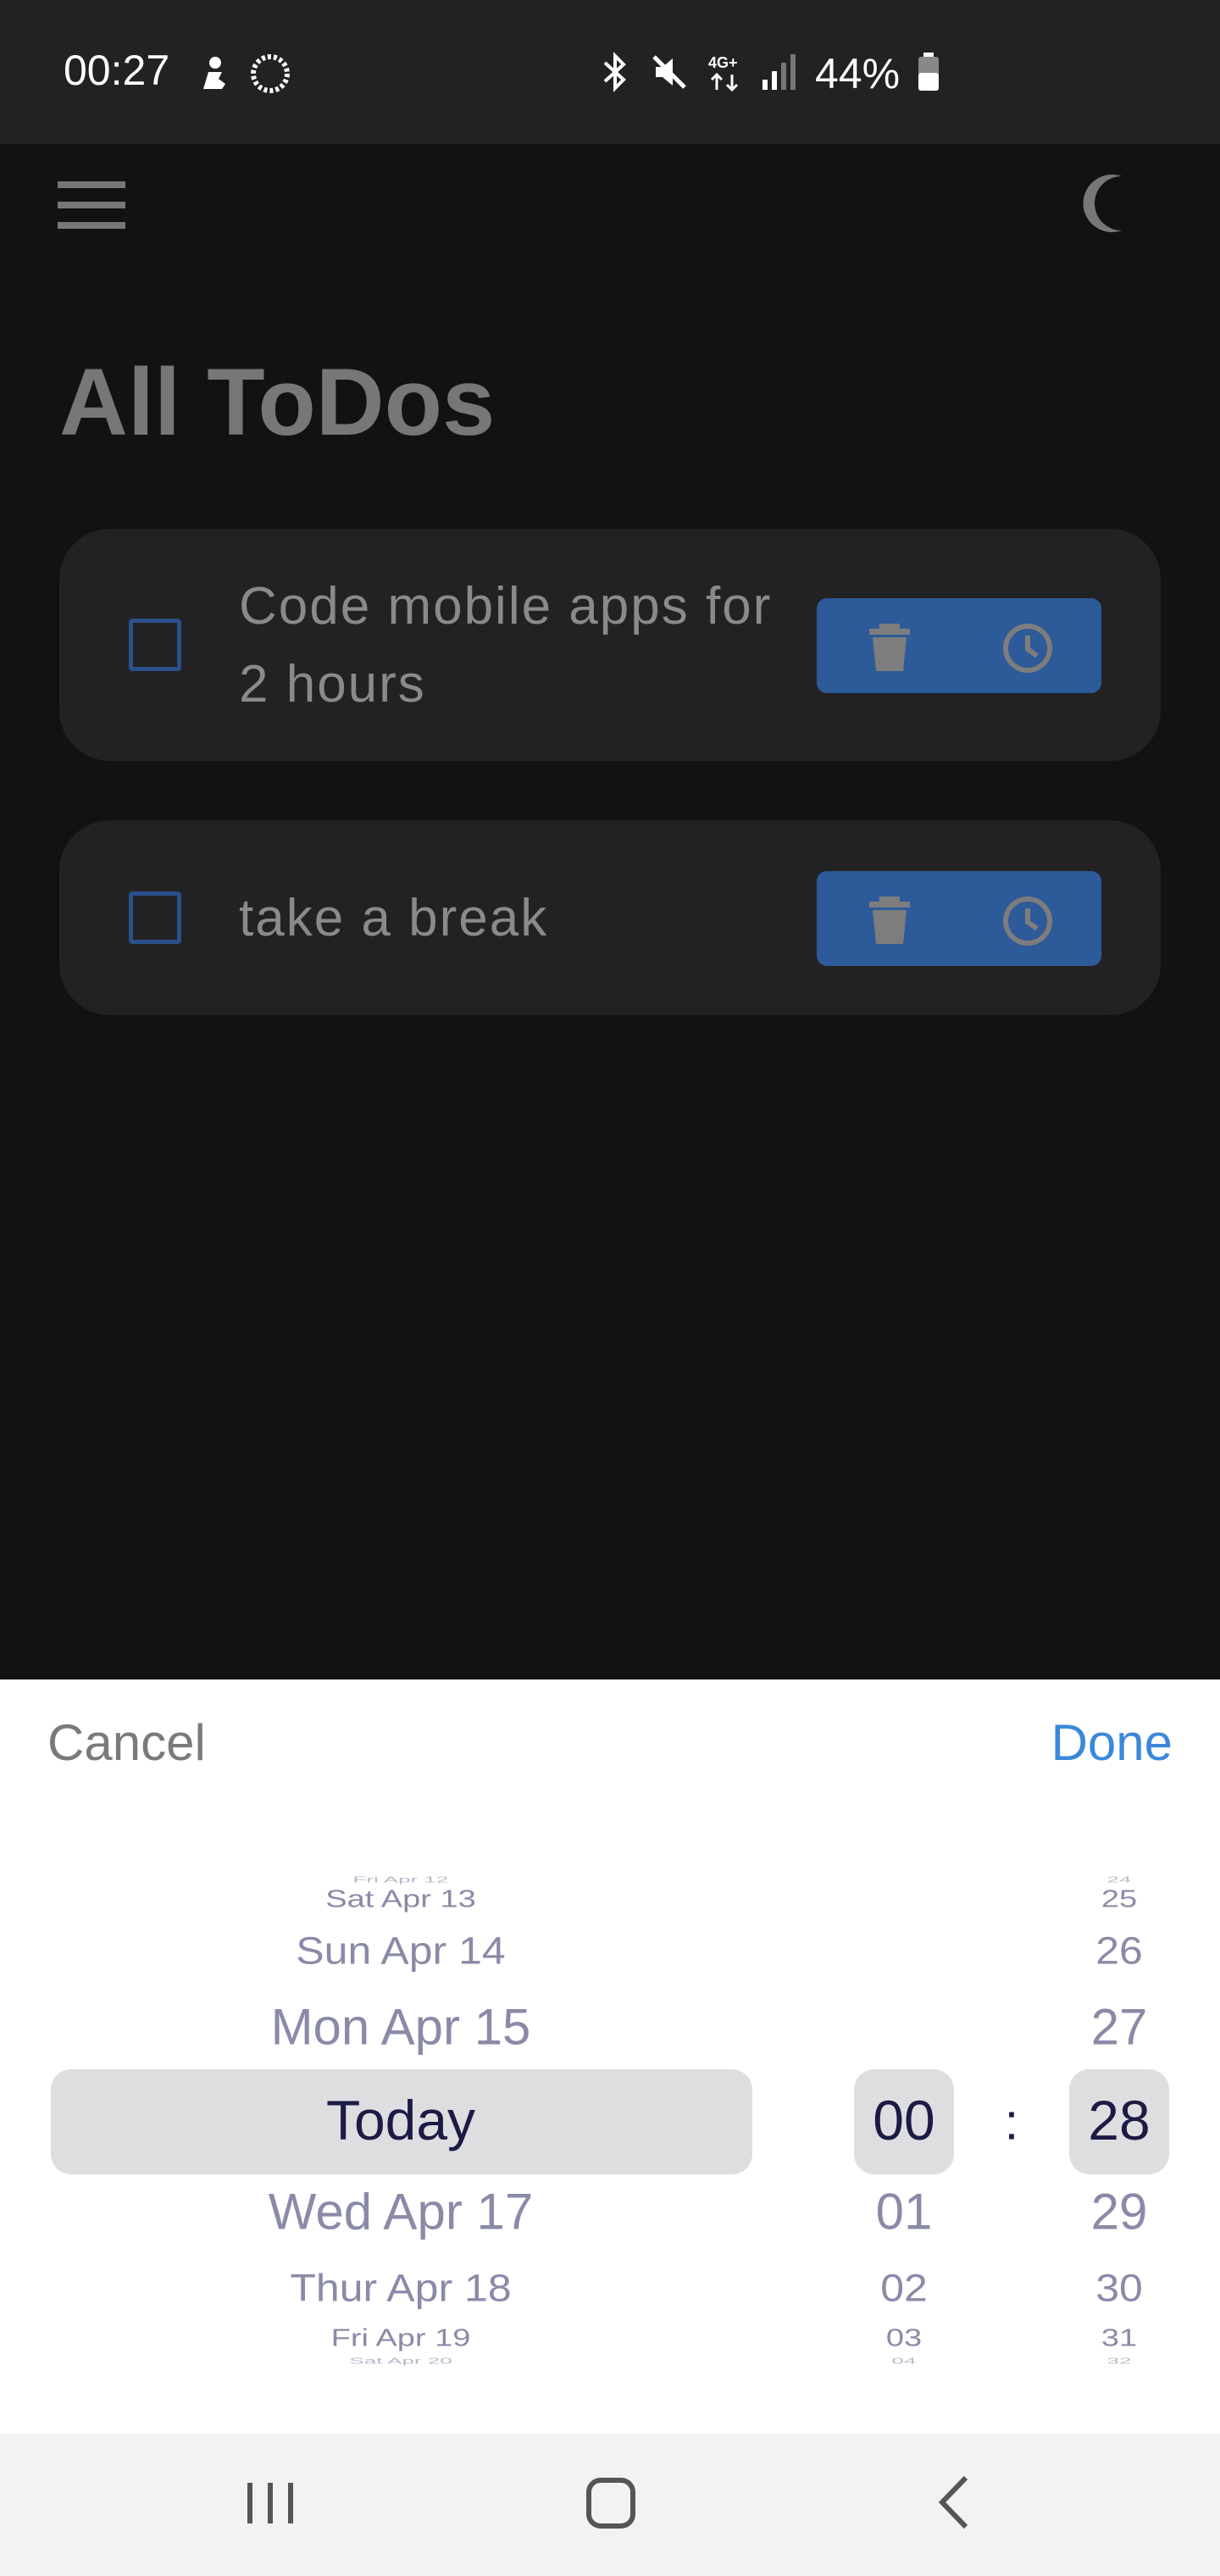  Describe the element at coordinates (400, 2120) in the screenshot. I see `date-wheel-selected: Today` at that location.